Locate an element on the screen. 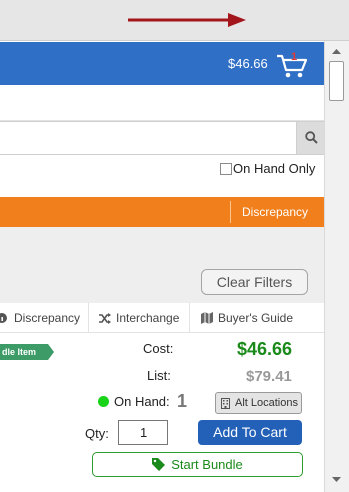  shuffle-icon is located at coordinates (105, 318).